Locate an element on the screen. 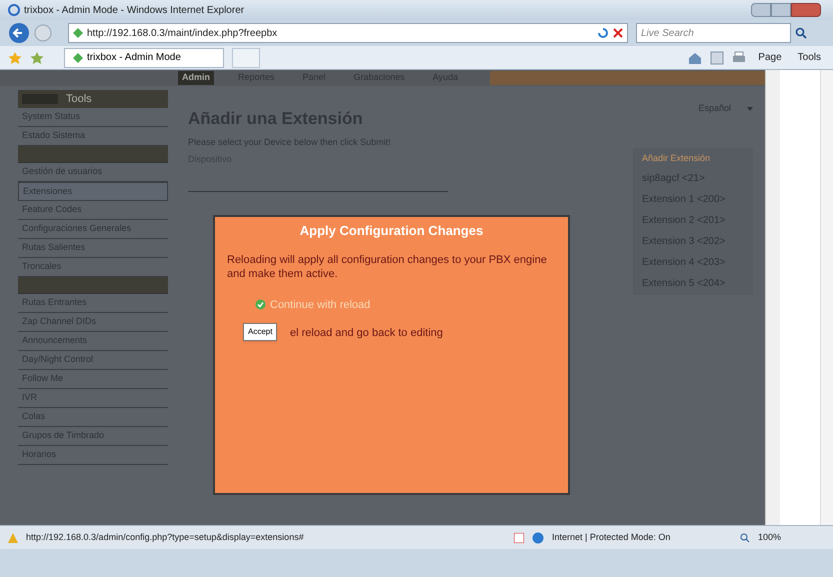  list-title: Añadir Extensión is located at coordinates (677, 158).